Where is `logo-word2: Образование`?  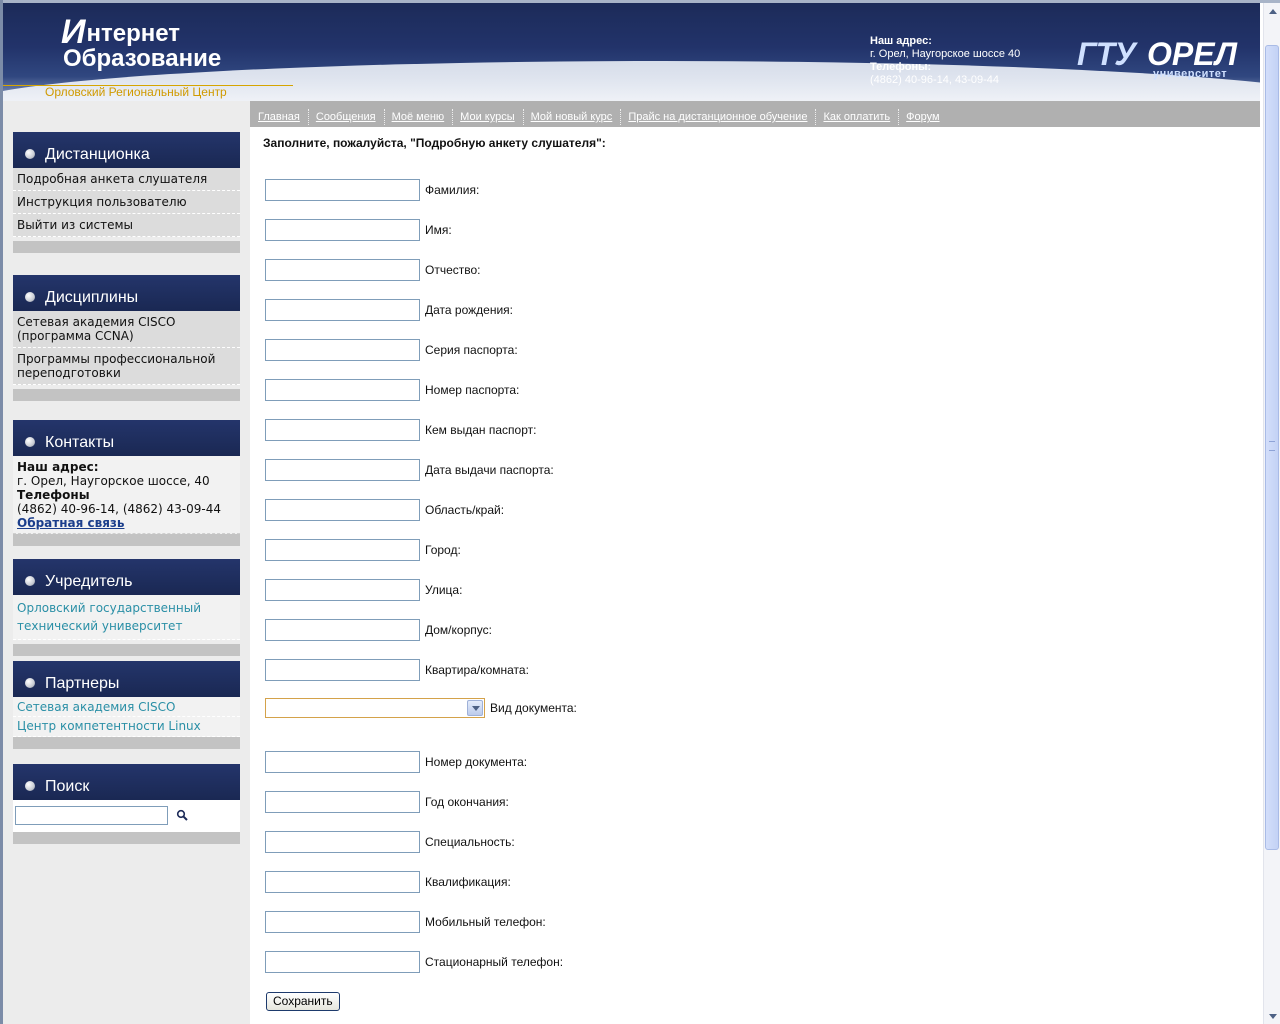
logo-word2: Образование is located at coordinates (142, 58).